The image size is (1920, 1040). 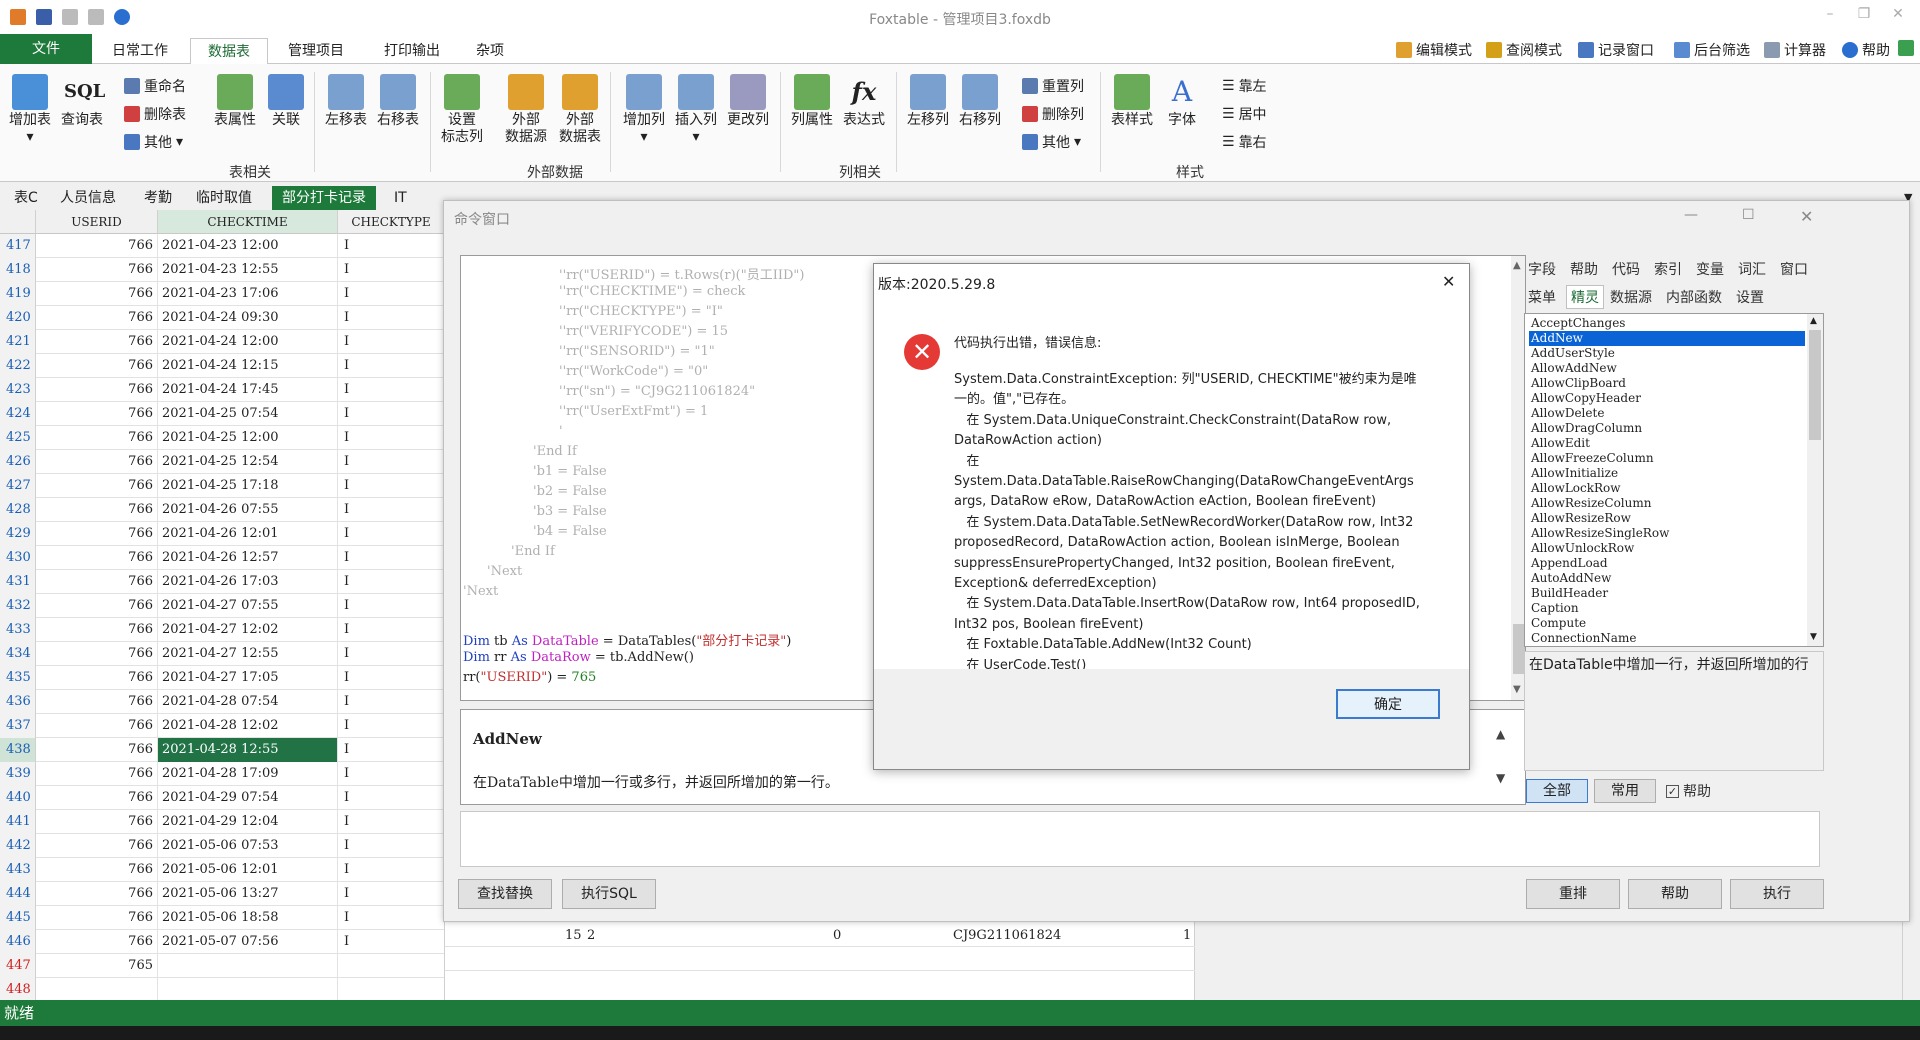 What do you see at coordinates (248, 414) in the screenshot?
I see `cell-checktime: 2021-04-25 07:54` at bounding box center [248, 414].